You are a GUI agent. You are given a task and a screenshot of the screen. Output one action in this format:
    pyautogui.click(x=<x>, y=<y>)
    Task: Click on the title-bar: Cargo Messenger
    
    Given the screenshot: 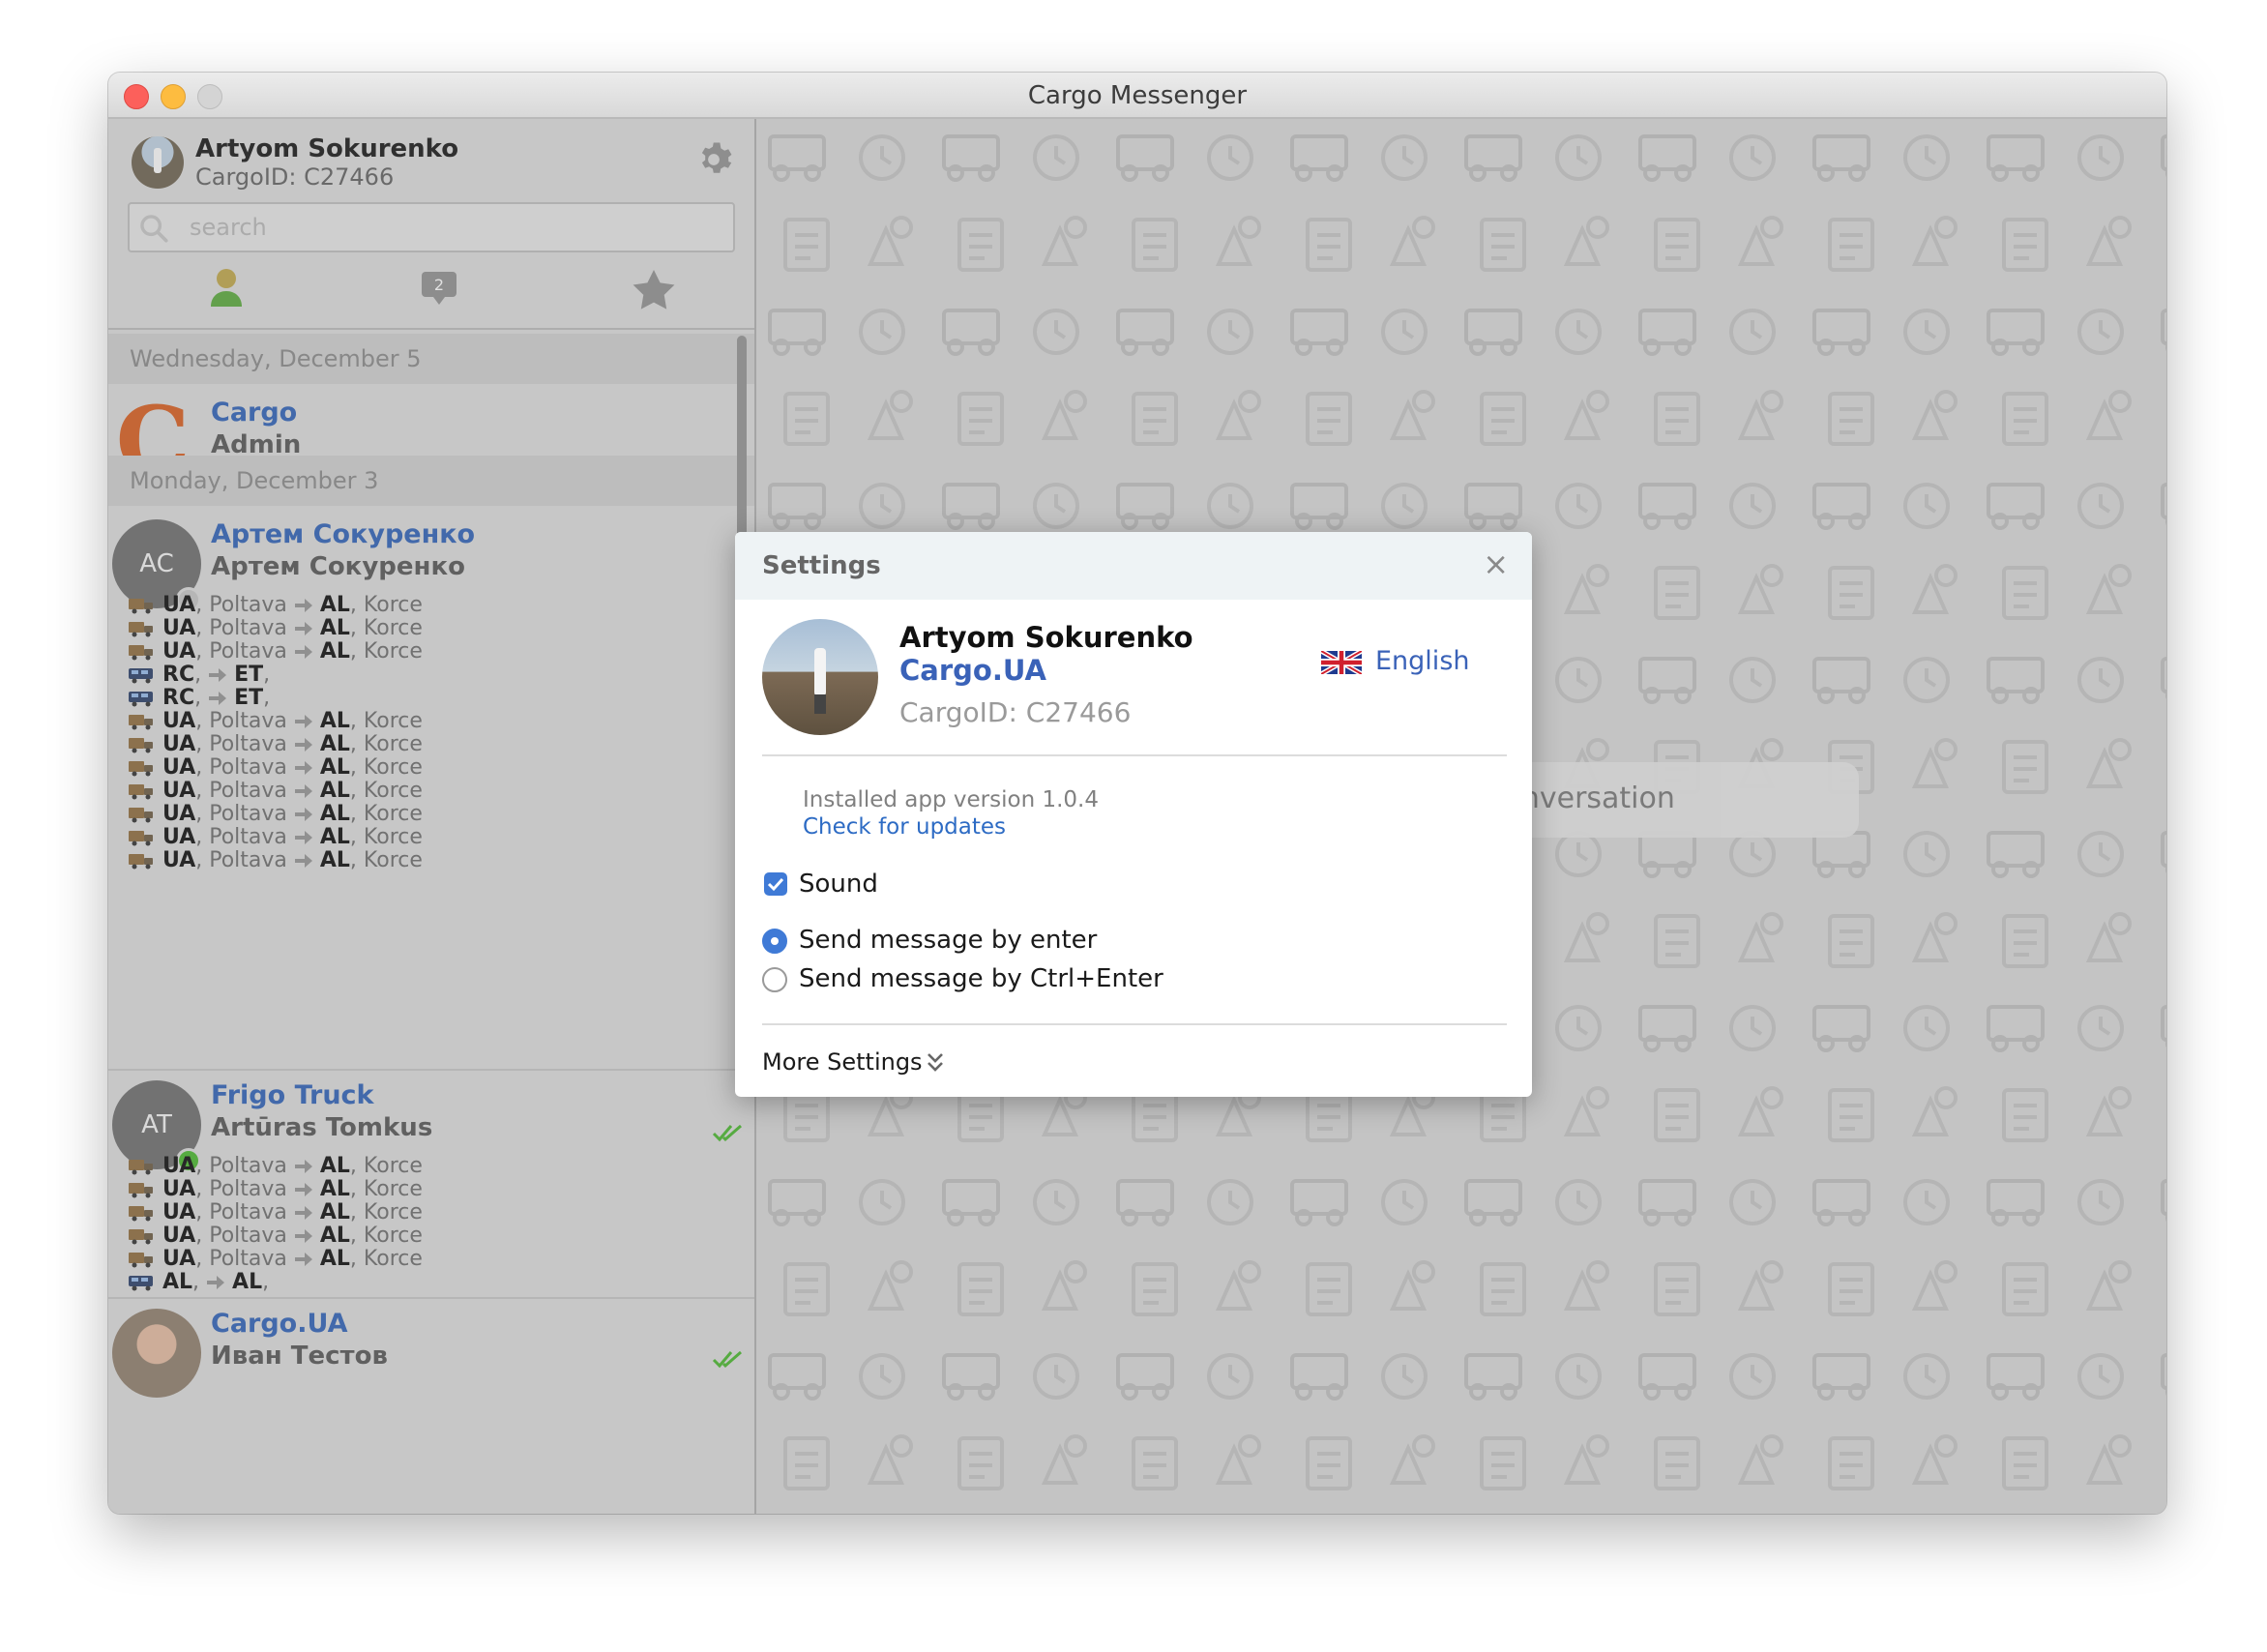 What is the action you would take?
    pyautogui.click(x=1137, y=96)
    